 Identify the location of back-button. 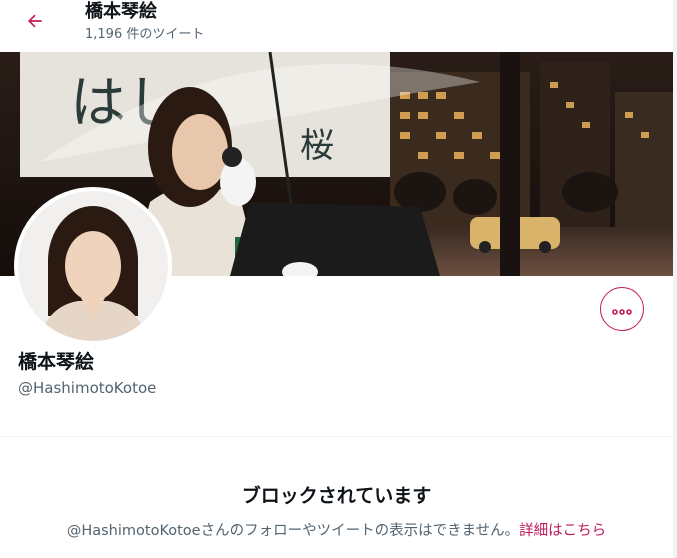
(35, 23).